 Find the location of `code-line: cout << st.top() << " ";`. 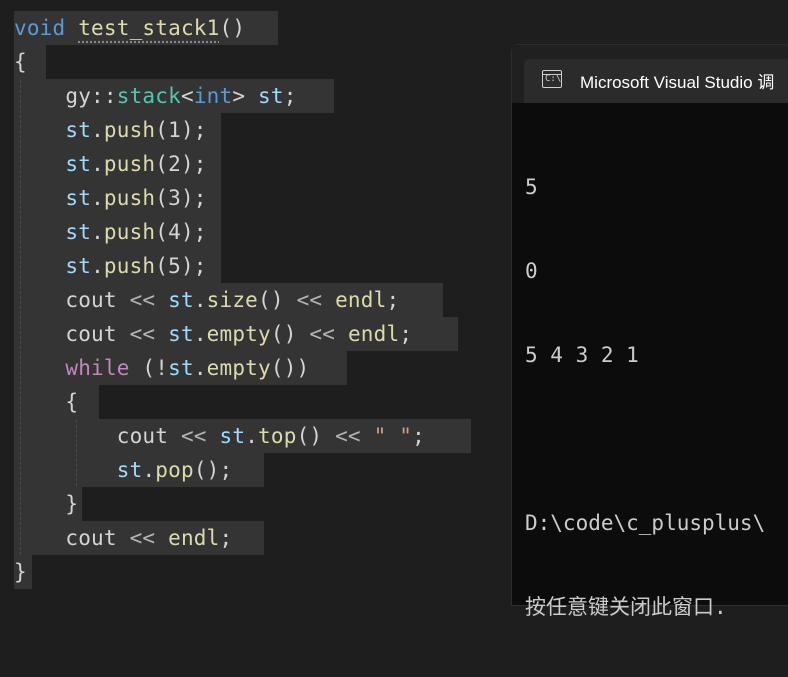

code-line: cout << st.top() << " "; is located at coordinates (219, 436).